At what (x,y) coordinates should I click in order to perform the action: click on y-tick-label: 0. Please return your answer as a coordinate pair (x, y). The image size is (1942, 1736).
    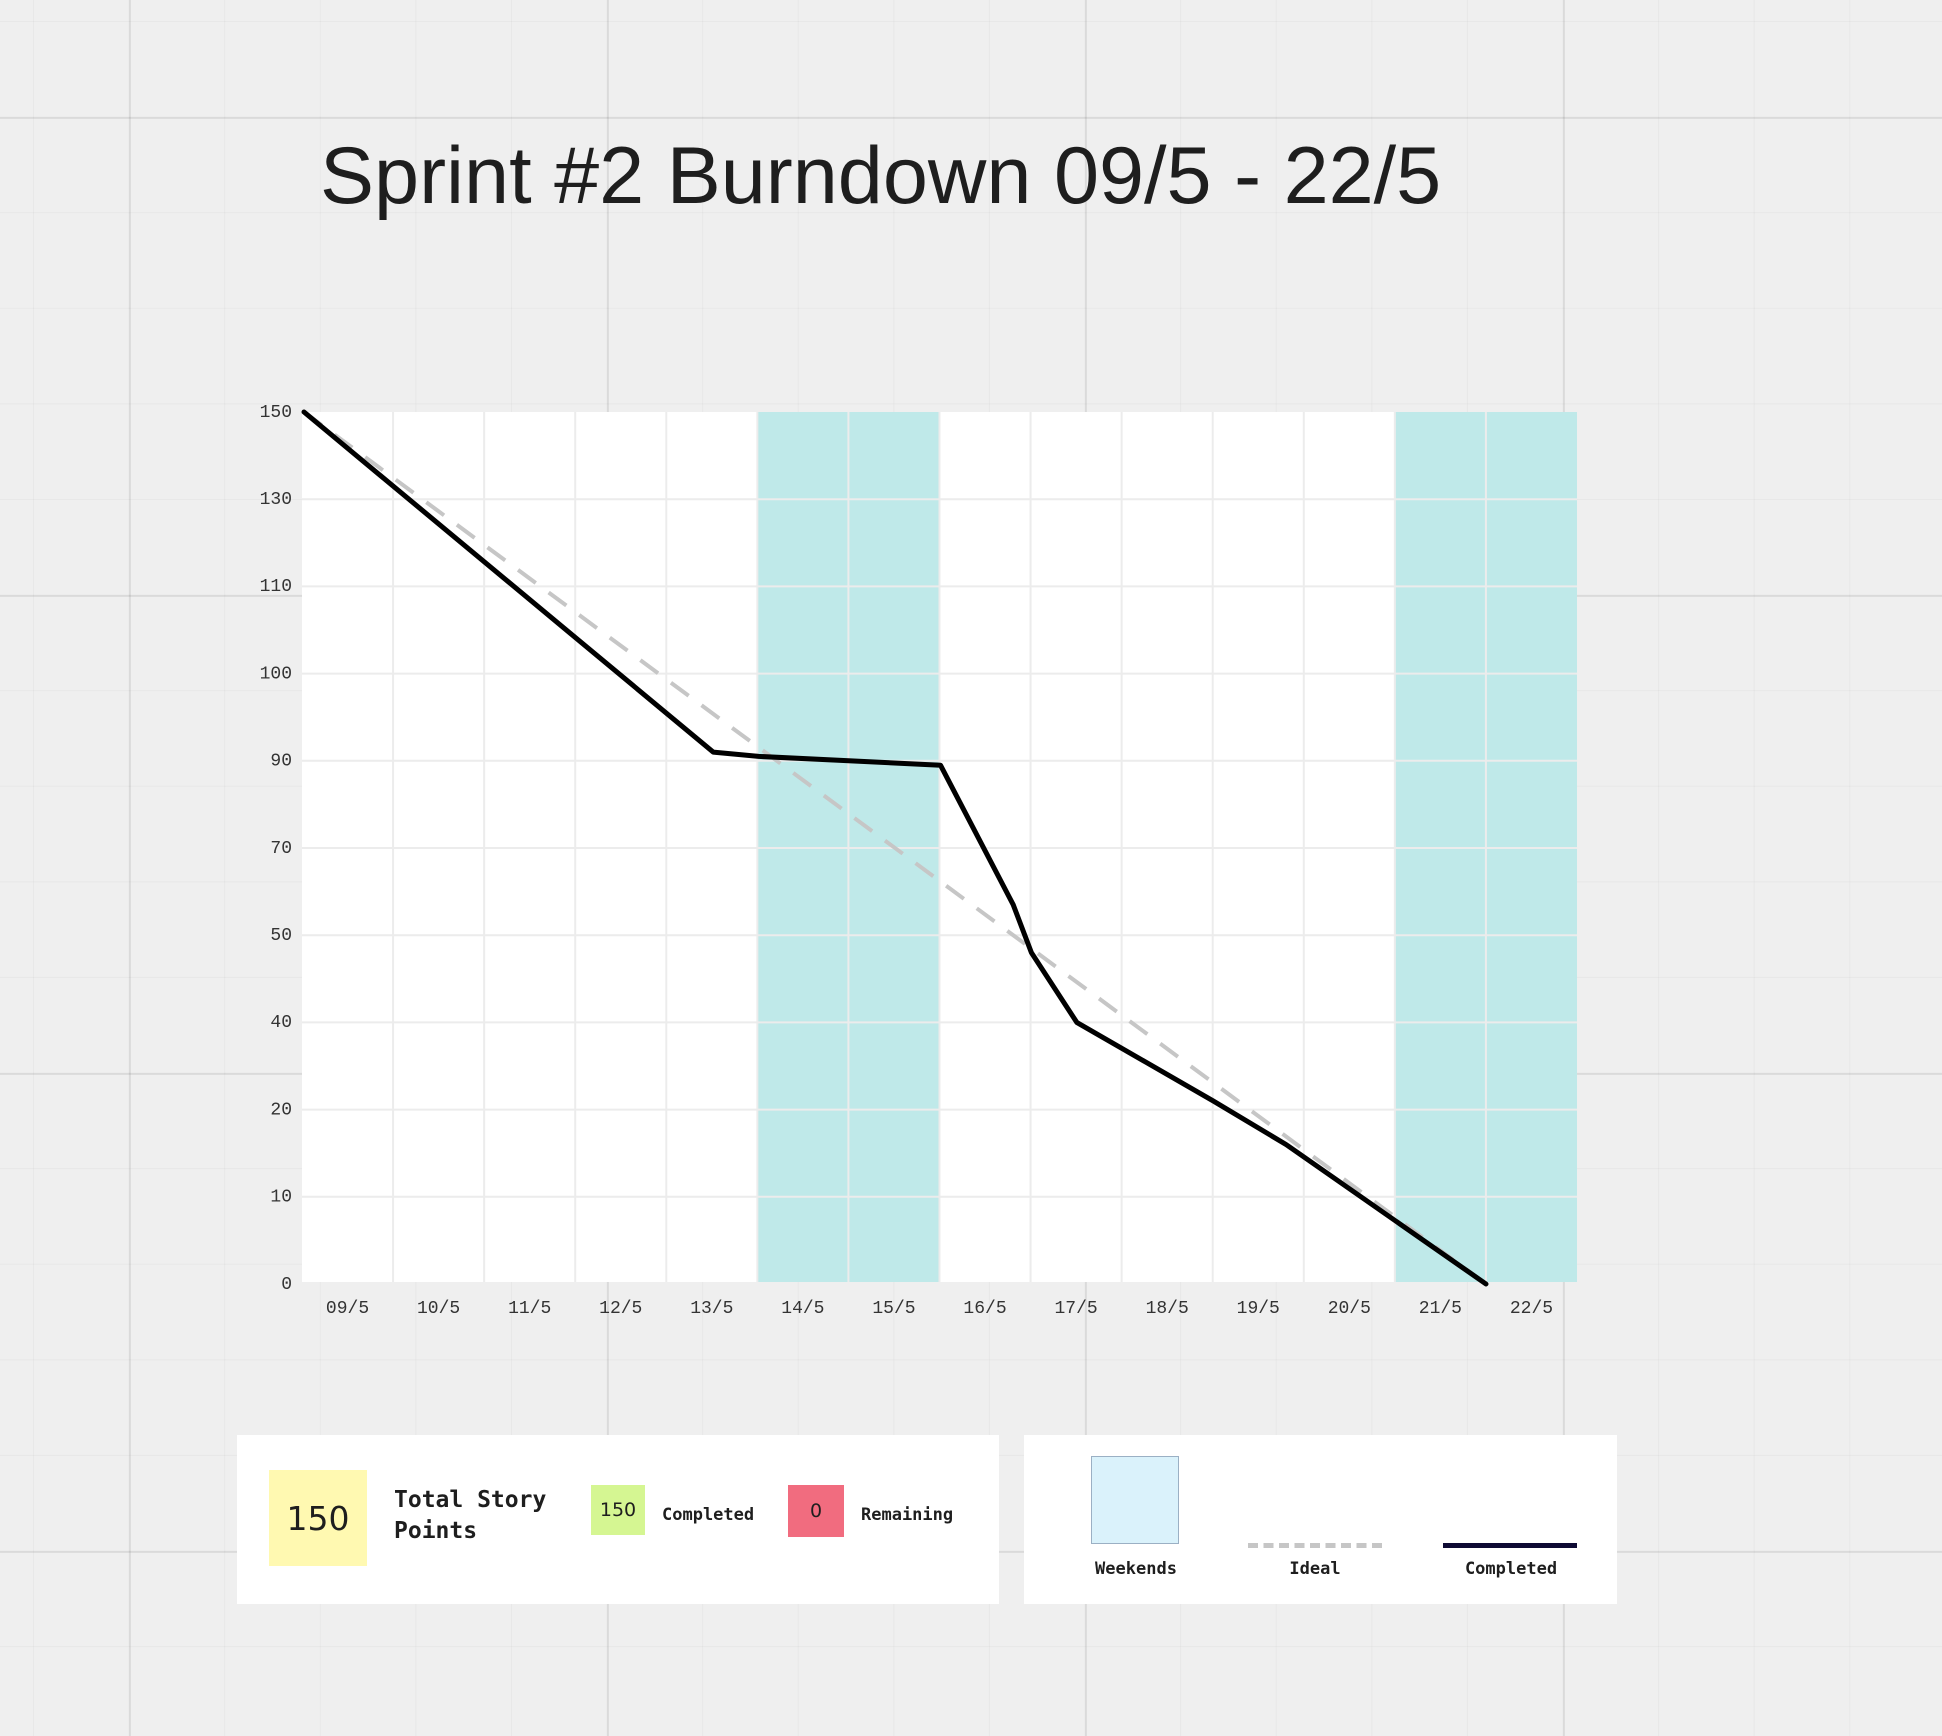
    Looking at the image, I should click on (286, 1285).